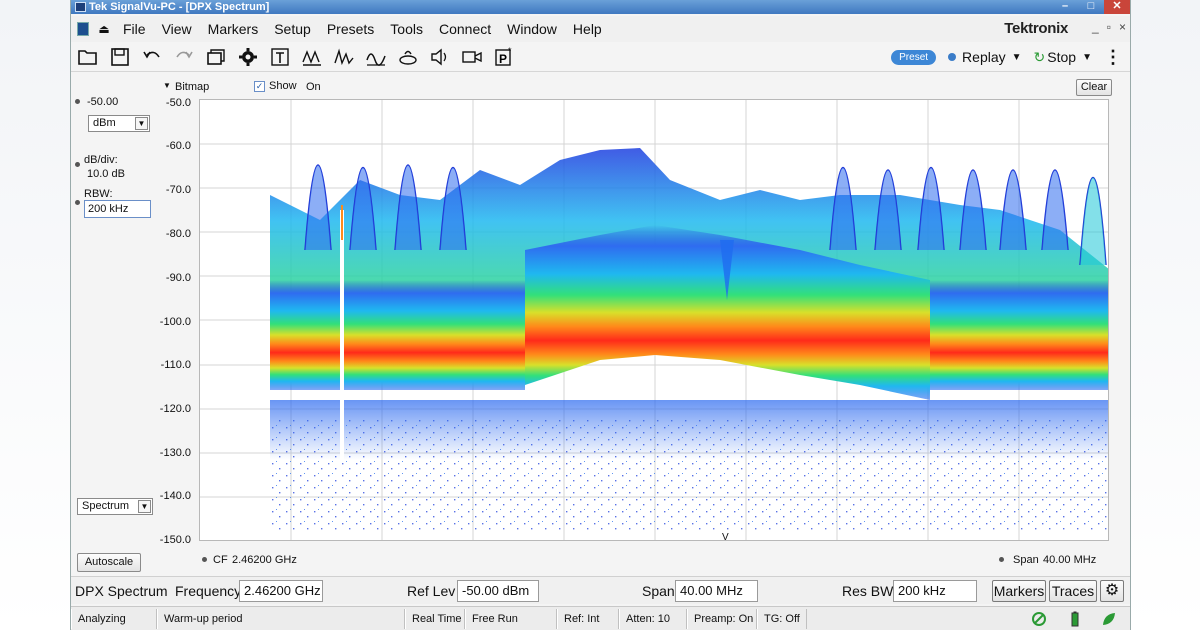  What do you see at coordinates (106, 506) in the screenshot?
I see `display-mode-value: Spectrum` at bounding box center [106, 506].